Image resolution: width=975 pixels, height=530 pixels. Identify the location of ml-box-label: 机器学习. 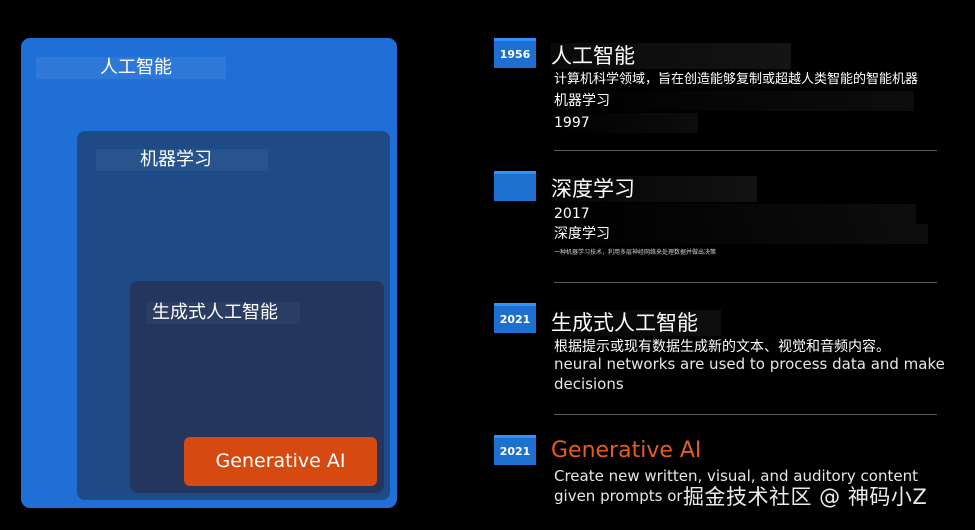
(182, 160).